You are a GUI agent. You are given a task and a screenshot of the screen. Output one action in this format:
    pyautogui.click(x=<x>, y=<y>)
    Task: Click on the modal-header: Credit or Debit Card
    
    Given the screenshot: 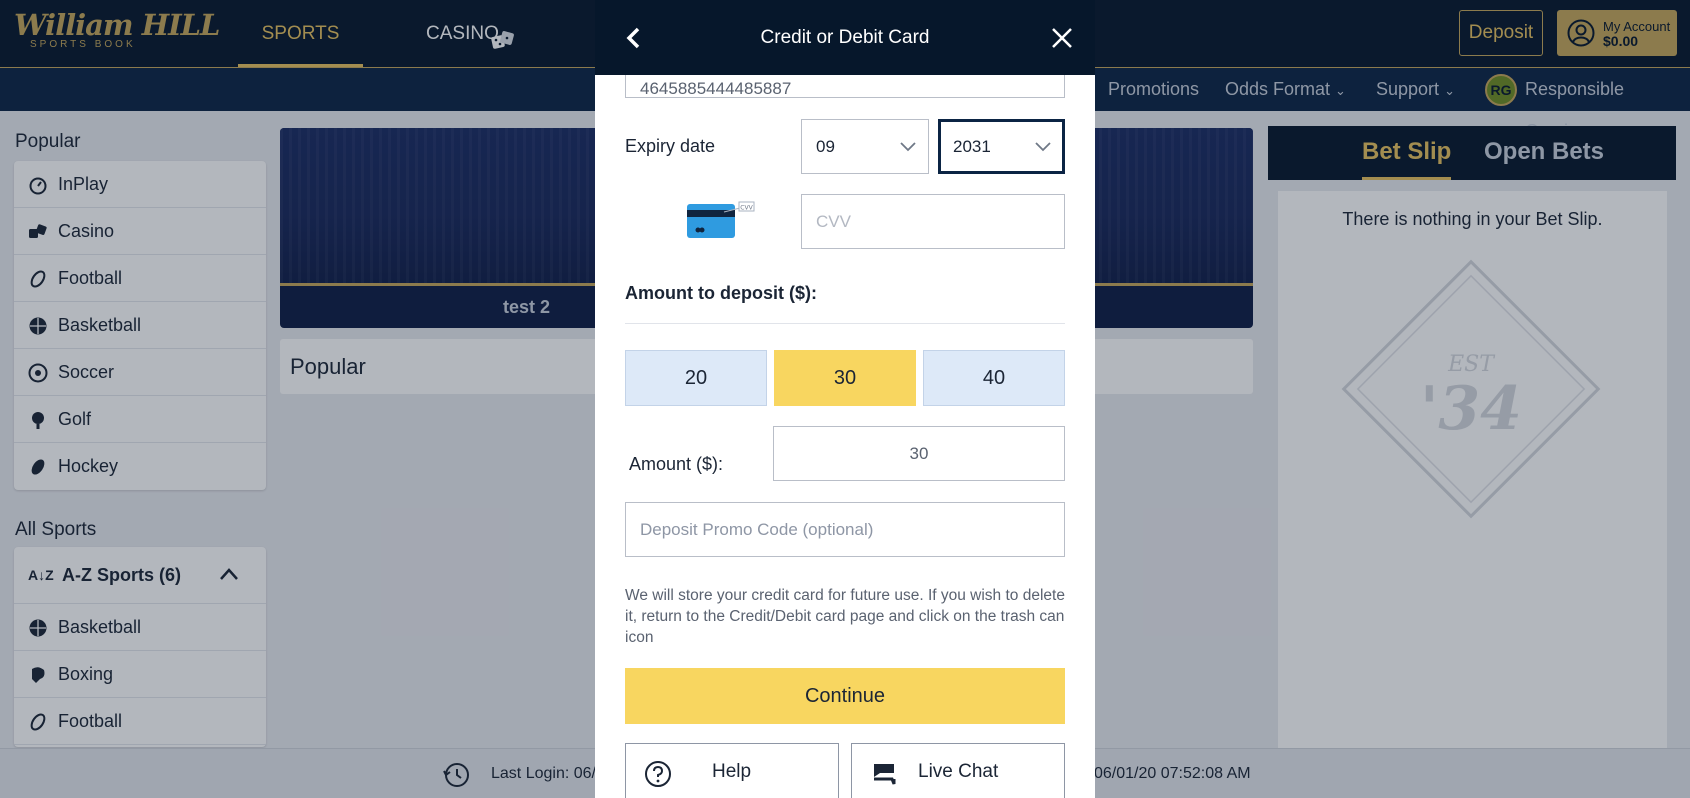 What is the action you would take?
    pyautogui.click(x=845, y=37)
    